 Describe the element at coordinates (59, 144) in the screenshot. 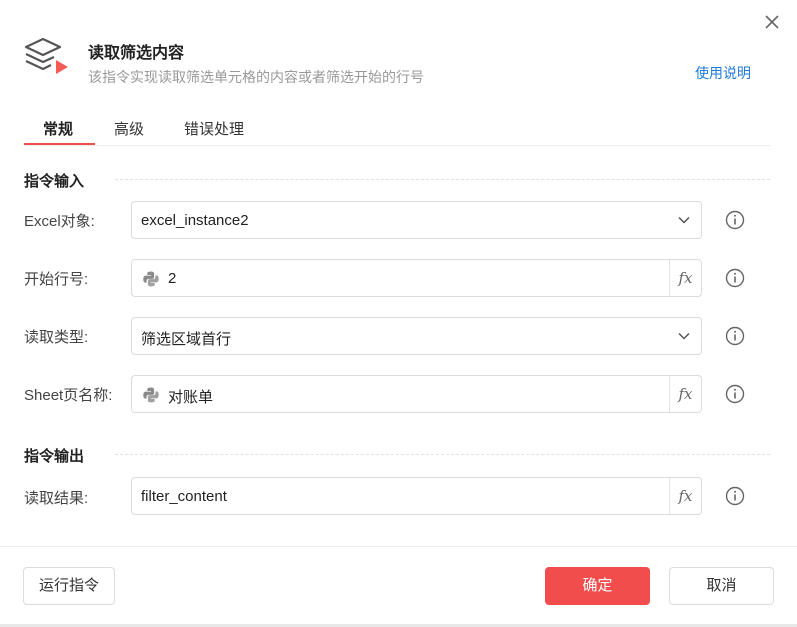

I see `active-tab-indicator` at that location.